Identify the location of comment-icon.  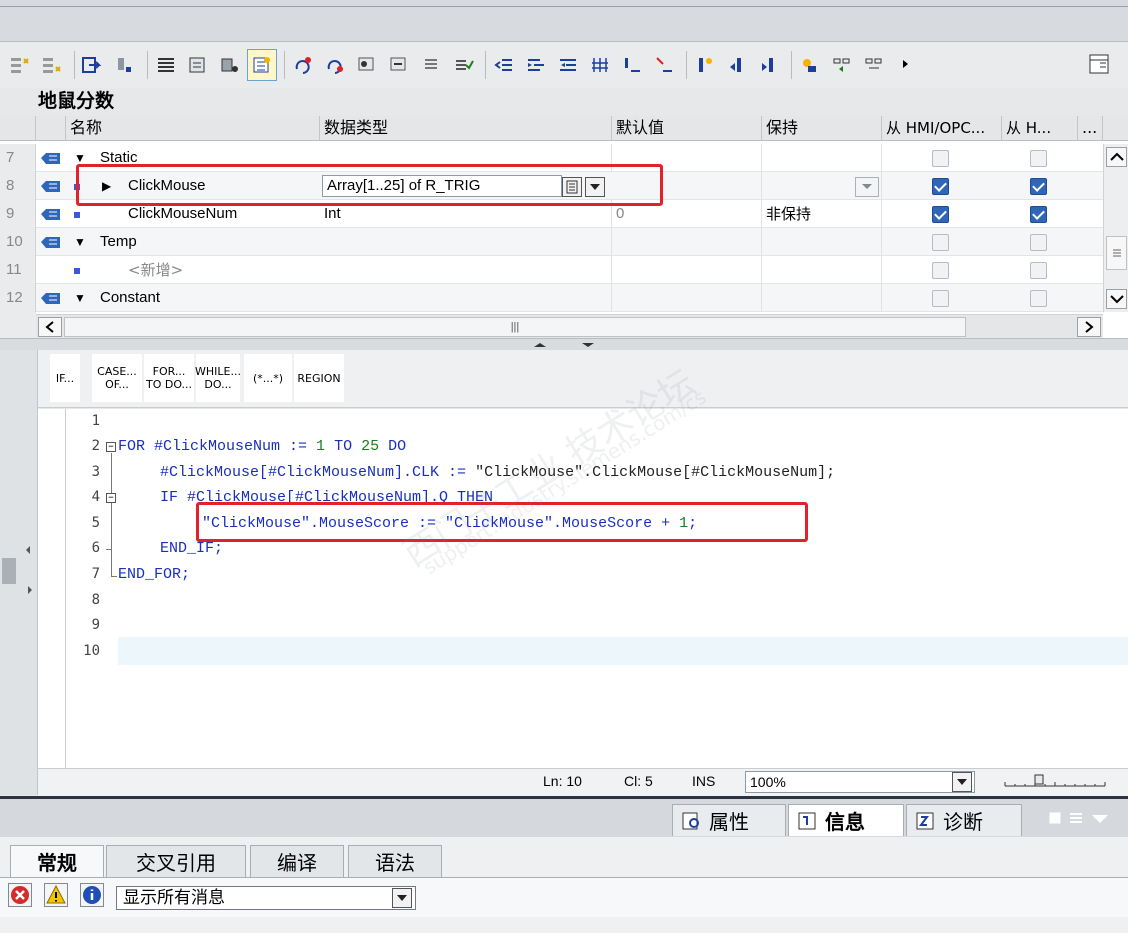
(632, 65).